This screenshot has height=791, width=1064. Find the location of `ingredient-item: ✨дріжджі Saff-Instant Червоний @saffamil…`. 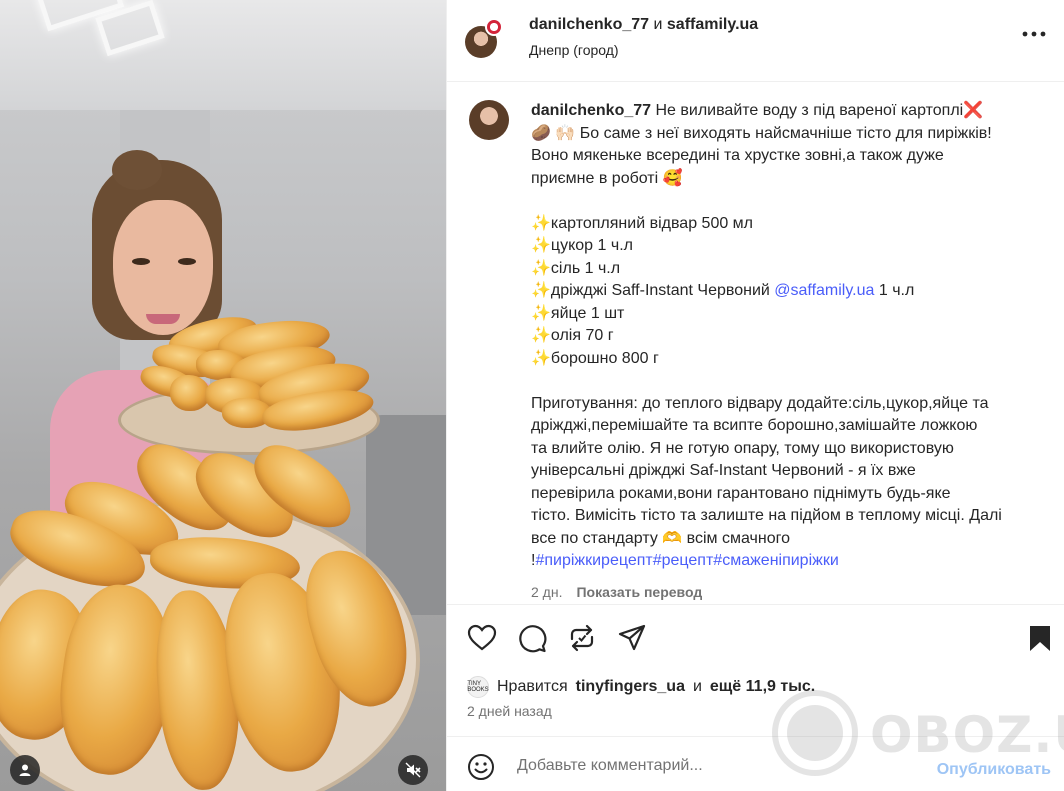

ingredient-item: ✨дріжджі Saff-Instant Червоний @saffamil… is located at coordinates (791, 291).